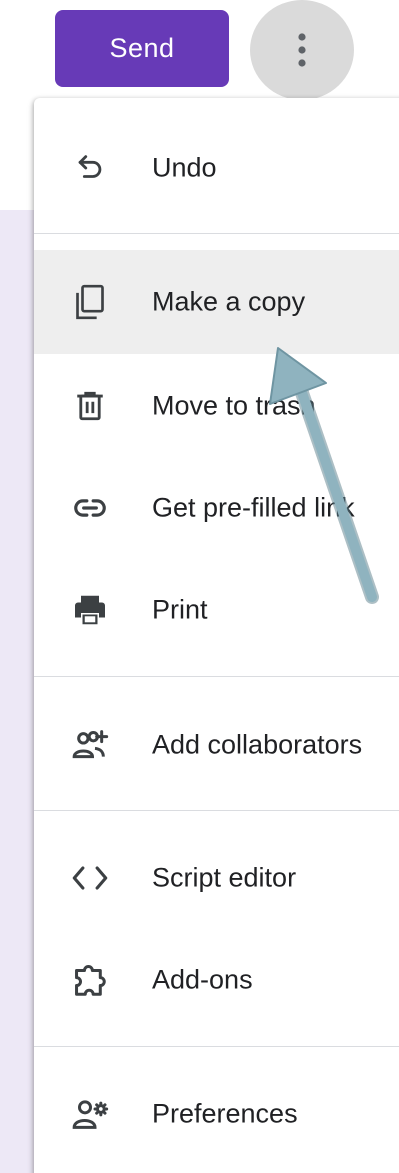 The width and height of the screenshot is (399, 1173). I want to click on menu-item-label: Undo, so click(184, 167).